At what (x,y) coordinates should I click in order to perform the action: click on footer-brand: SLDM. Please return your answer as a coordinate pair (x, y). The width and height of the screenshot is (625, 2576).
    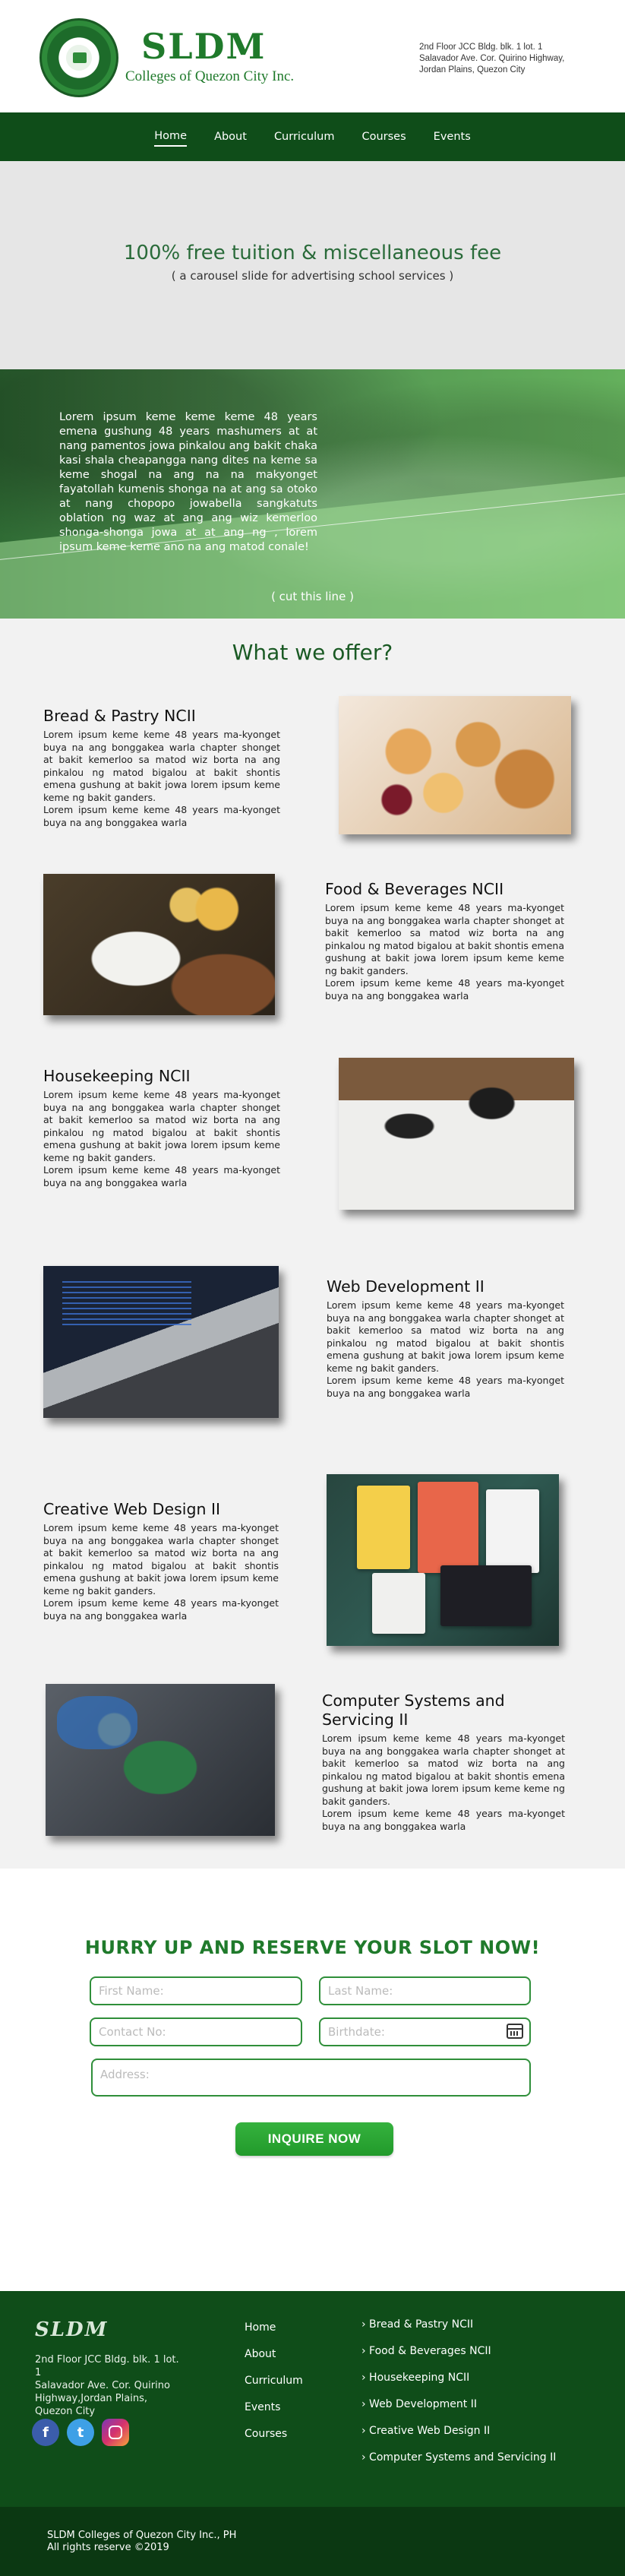
    Looking at the image, I should click on (71, 2329).